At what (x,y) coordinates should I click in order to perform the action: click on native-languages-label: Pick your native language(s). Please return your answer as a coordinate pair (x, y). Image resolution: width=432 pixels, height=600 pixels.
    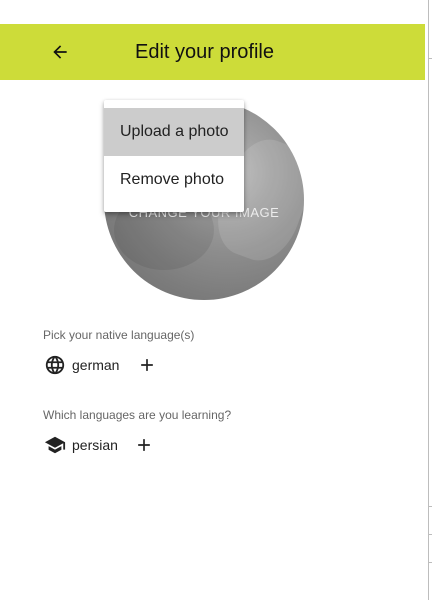
    Looking at the image, I should click on (119, 335).